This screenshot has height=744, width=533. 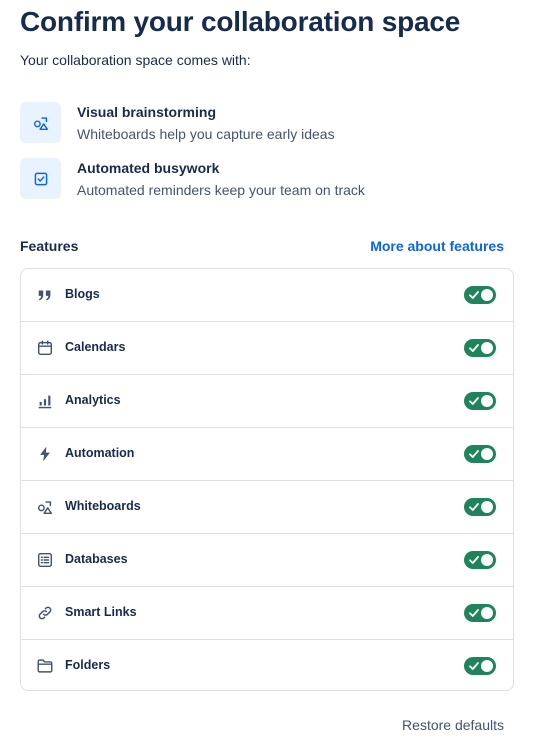 What do you see at coordinates (453, 725) in the screenshot?
I see `restore-defaults-button: Restore defaults` at bounding box center [453, 725].